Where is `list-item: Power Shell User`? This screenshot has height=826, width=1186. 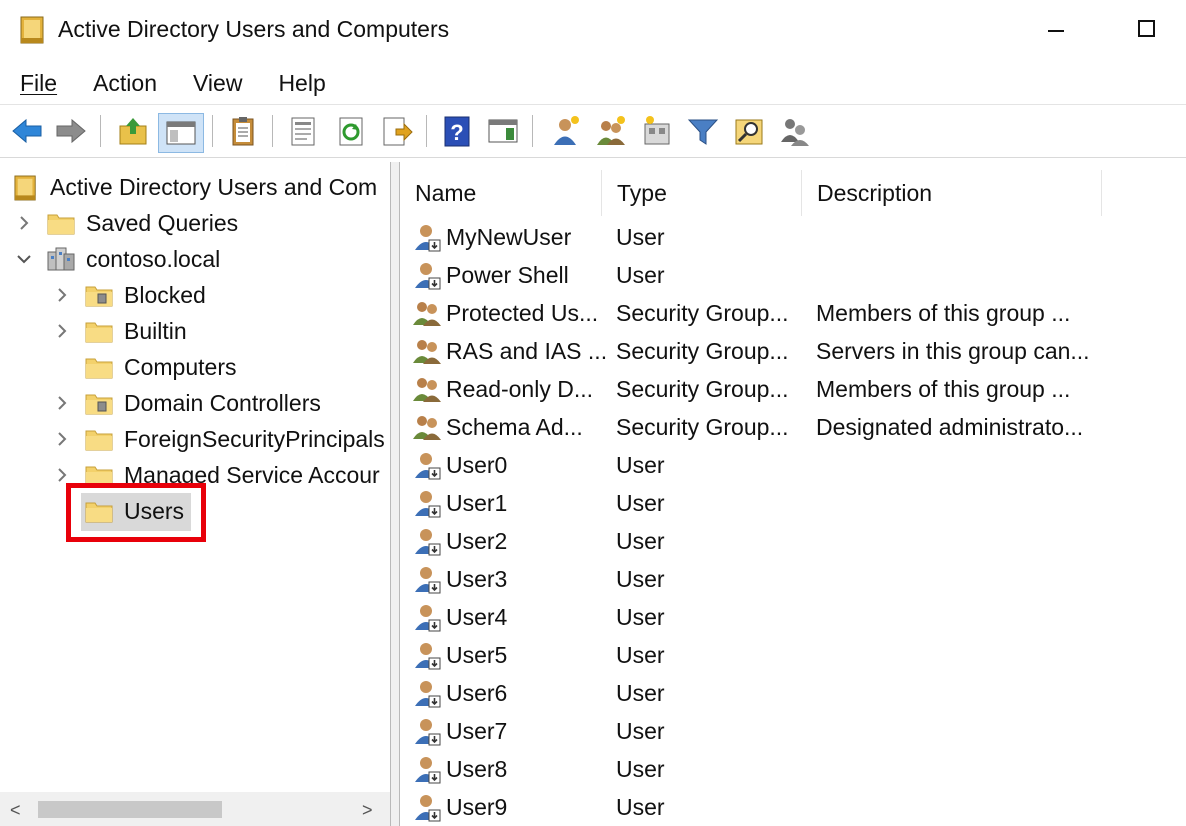 list-item: Power Shell User is located at coordinates (793, 275).